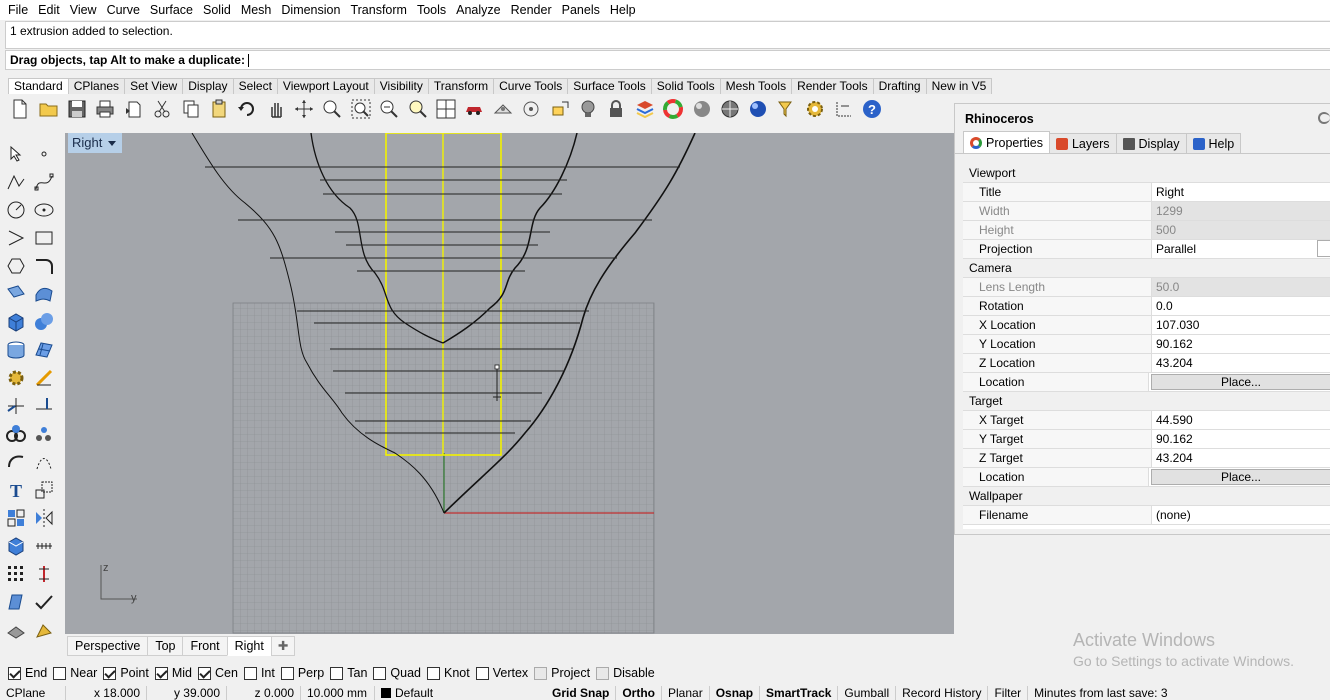 Image resolution: width=1330 pixels, height=700 pixels. I want to click on status-ortho: Ortho, so click(639, 693).